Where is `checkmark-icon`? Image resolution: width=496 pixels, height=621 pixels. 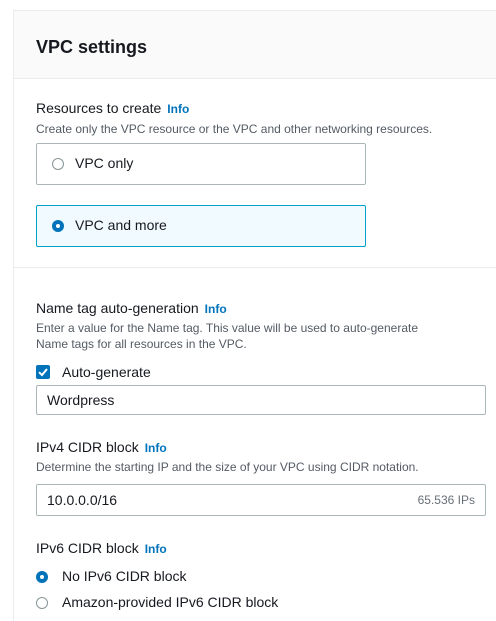
checkmark-icon is located at coordinates (43, 372).